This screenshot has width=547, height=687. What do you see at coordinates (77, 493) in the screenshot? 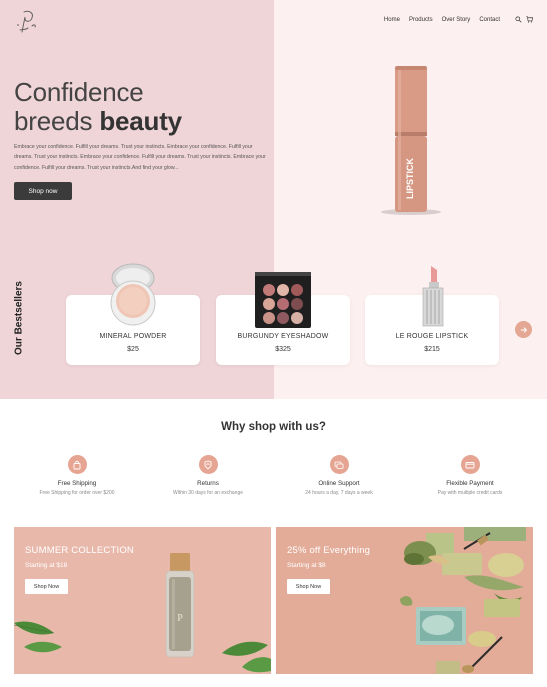
I see `feature-subtitle: Free Shipping for order over $200` at bounding box center [77, 493].